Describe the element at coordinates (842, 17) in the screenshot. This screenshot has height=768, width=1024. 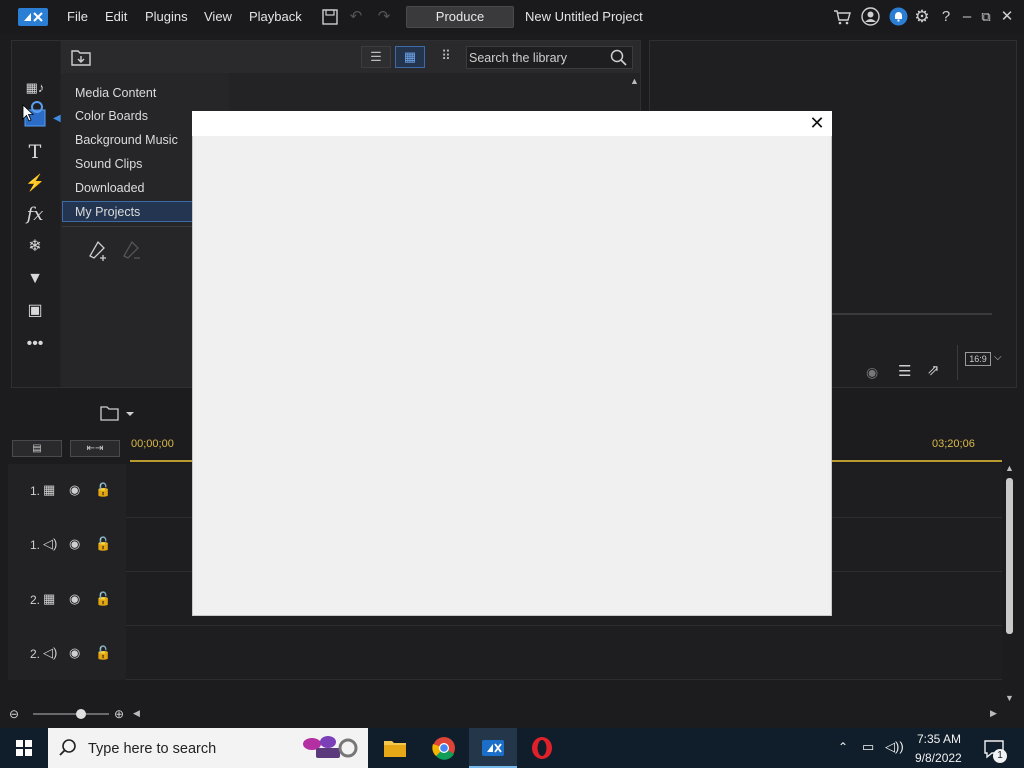
I see `cart-icon` at that location.